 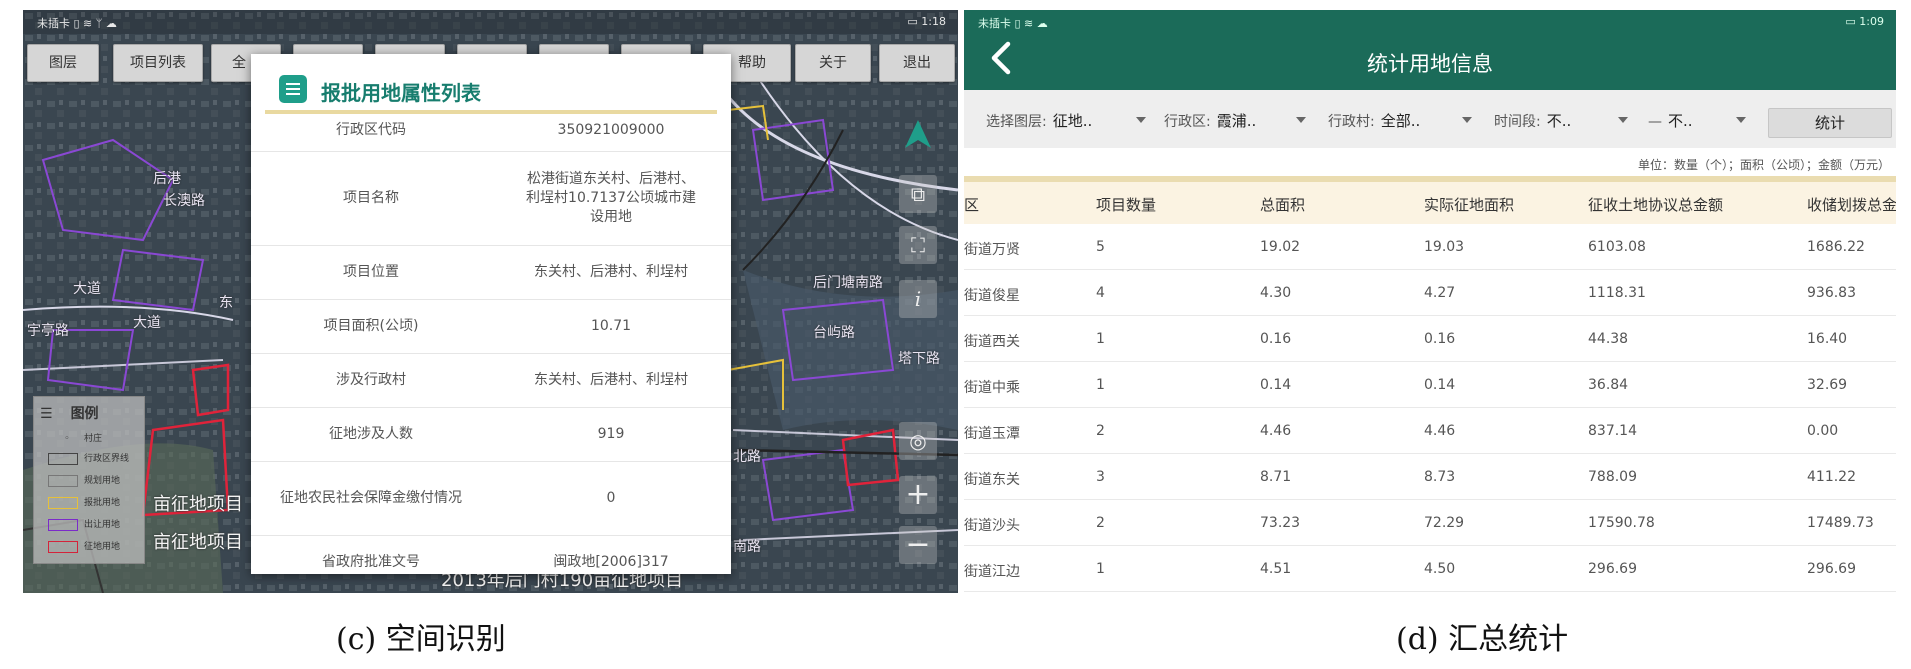 What do you see at coordinates (1374, 120) in the screenshot?
I see `village-select: 行政村: 全部..` at bounding box center [1374, 120].